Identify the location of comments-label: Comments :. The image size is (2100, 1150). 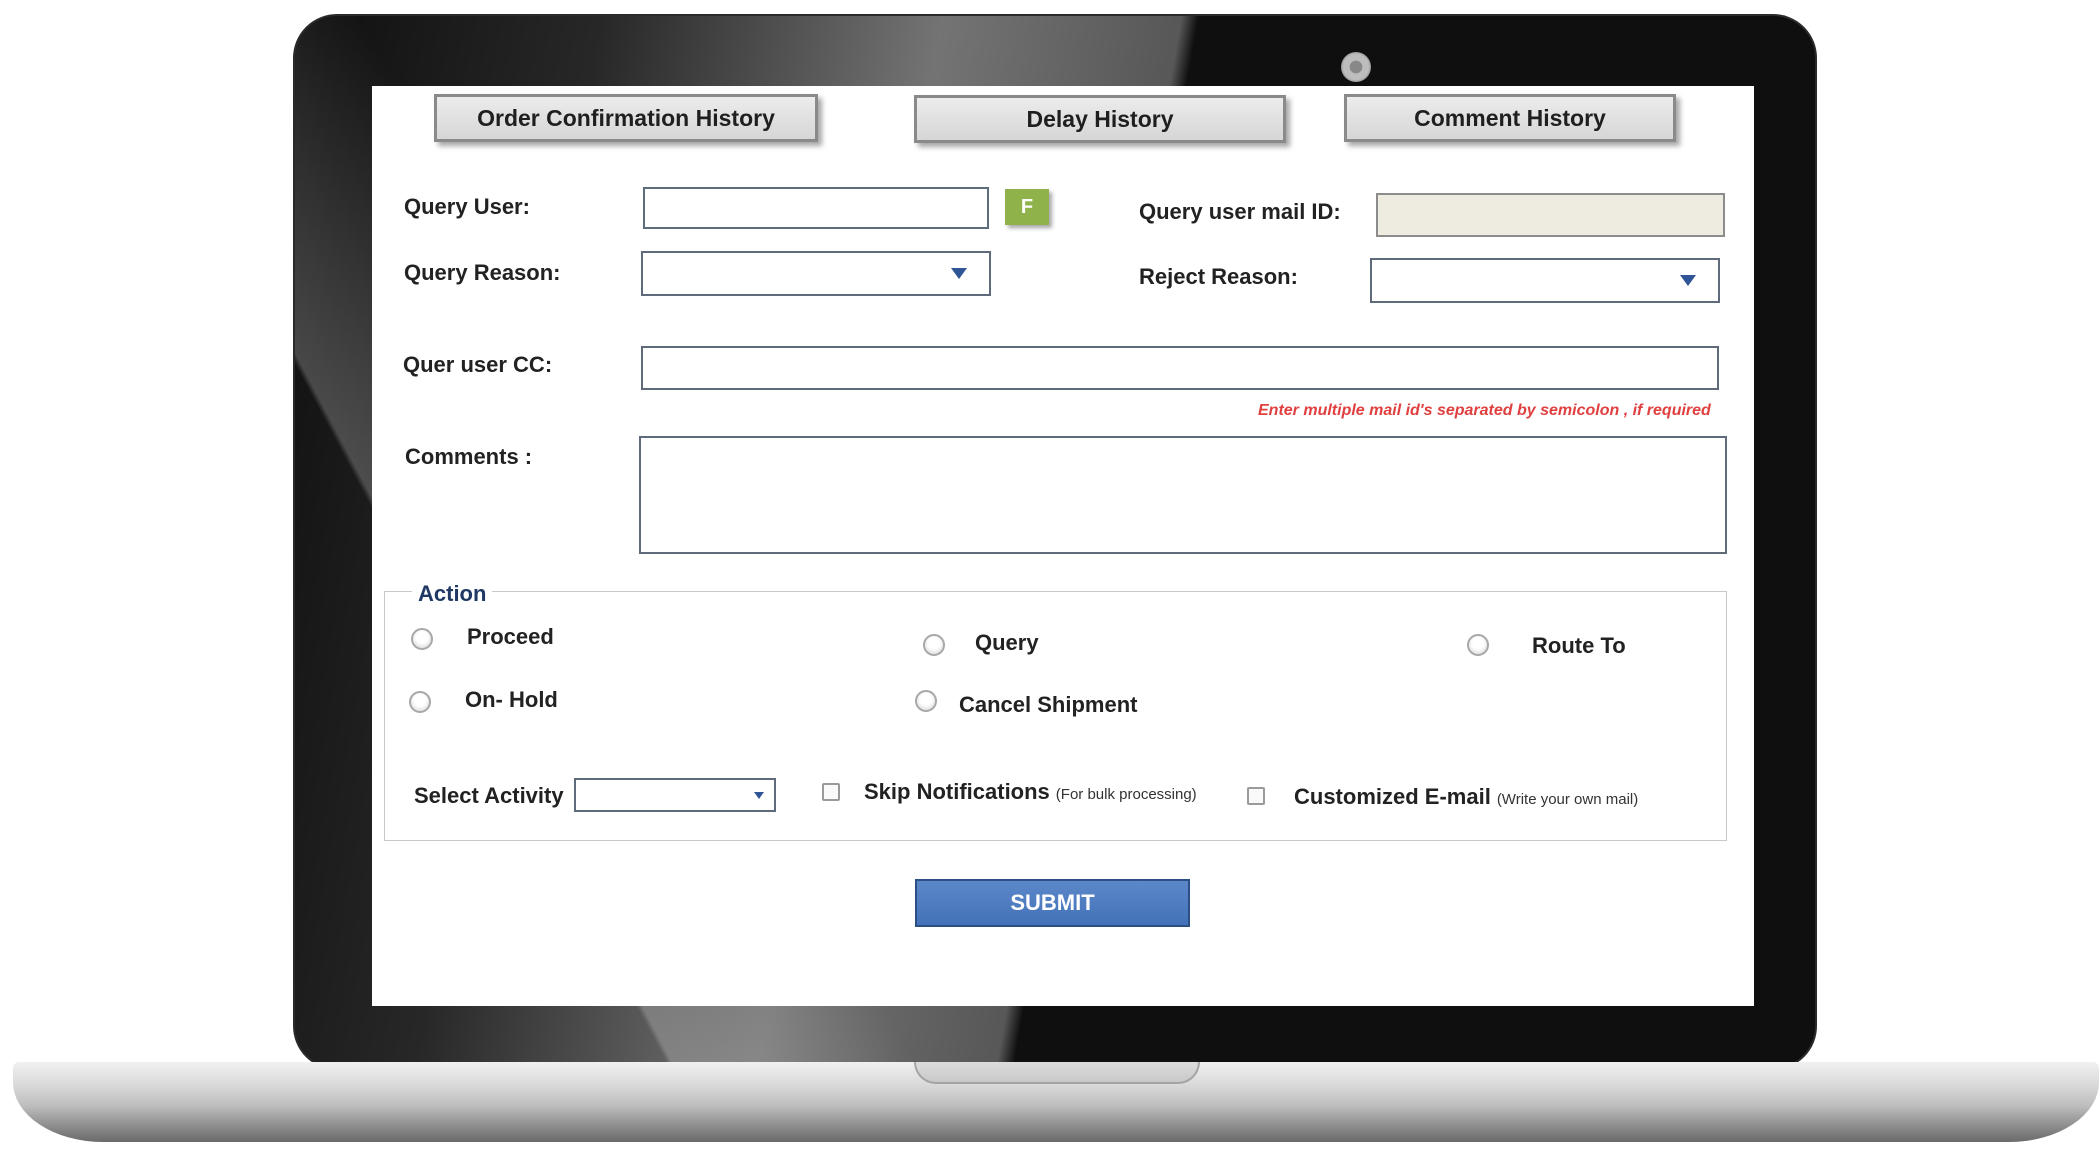
(469, 456).